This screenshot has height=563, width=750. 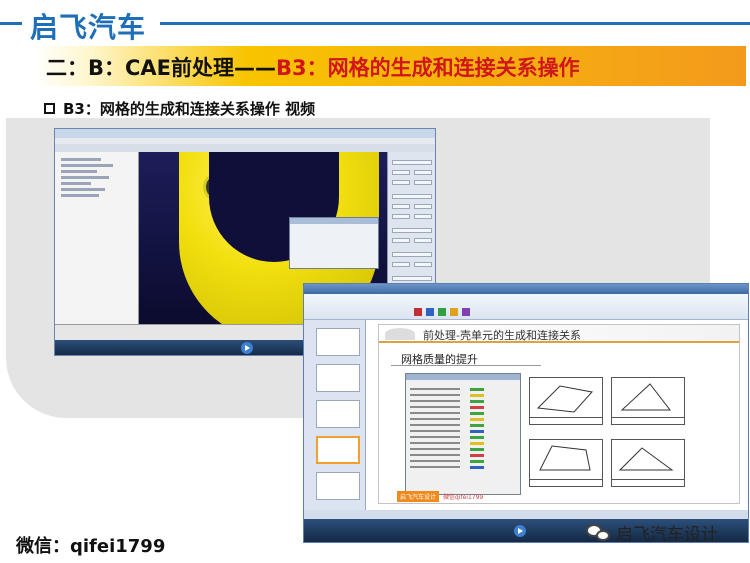 What do you see at coordinates (97, 238) in the screenshot?
I see `cae-model-tree` at bounding box center [97, 238].